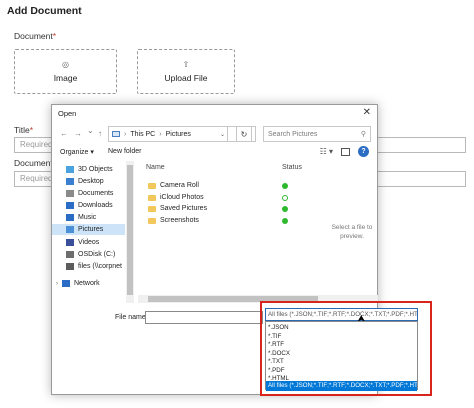 The width and height of the screenshot is (474, 408). What do you see at coordinates (178, 134) in the screenshot?
I see `breadcrumb-pictures: Pictures` at bounding box center [178, 134].